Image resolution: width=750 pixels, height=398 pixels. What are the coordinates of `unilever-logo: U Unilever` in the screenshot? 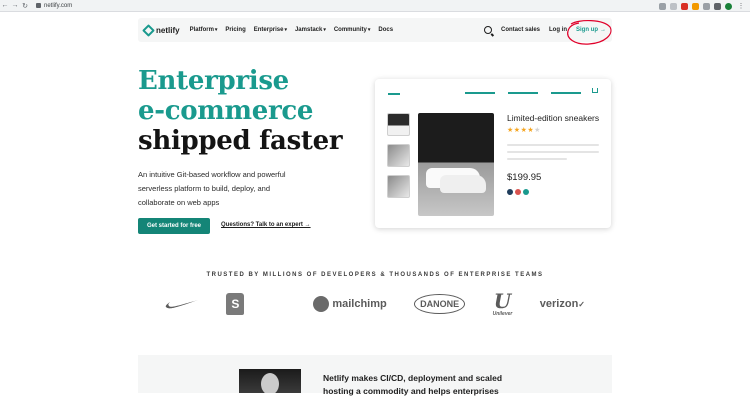 It's located at (502, 303).